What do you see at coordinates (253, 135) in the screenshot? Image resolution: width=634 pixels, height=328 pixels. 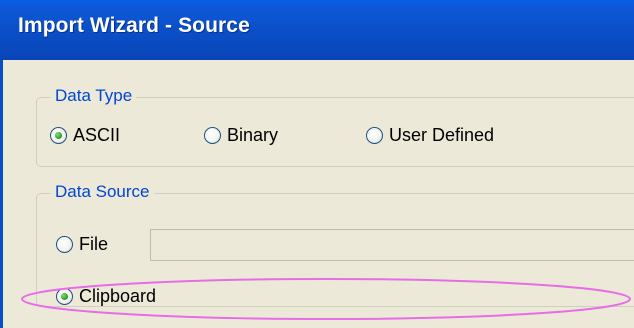 I see `radio-binary-label: Binary` at bounding box center [253, 135].